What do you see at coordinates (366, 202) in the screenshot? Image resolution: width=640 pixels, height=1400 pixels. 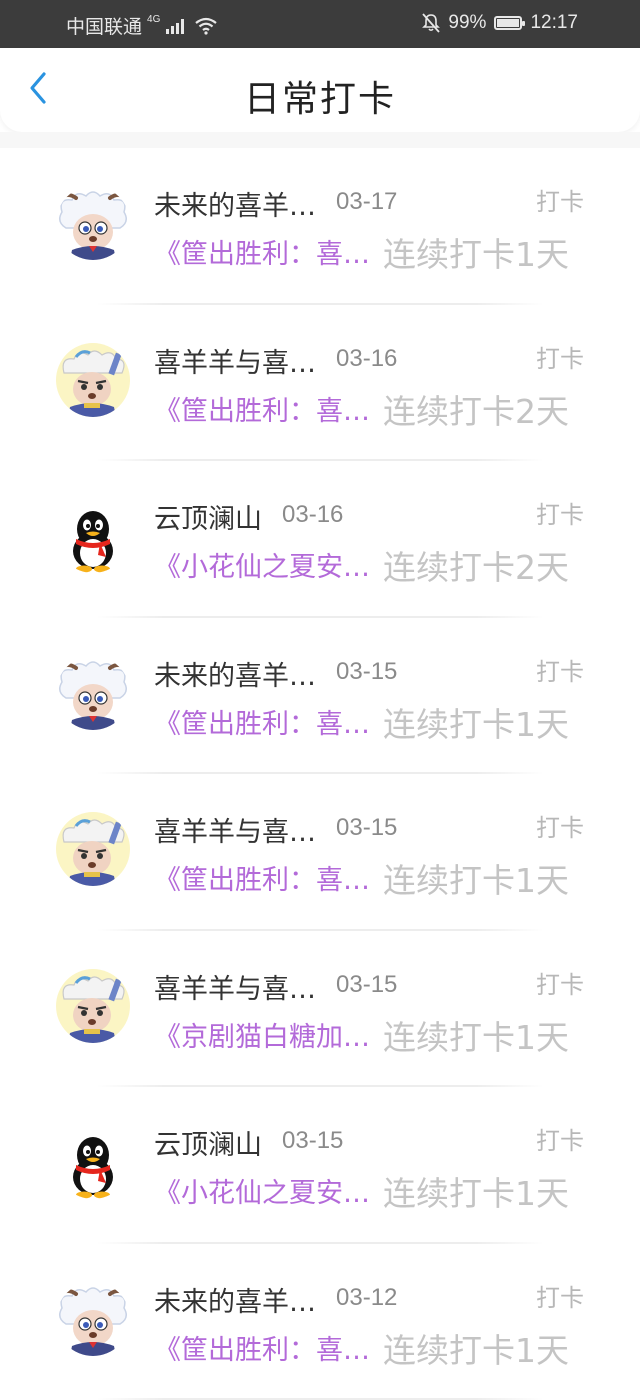 I see `checkin-date: 03-17` at bounding box center [366, 202].